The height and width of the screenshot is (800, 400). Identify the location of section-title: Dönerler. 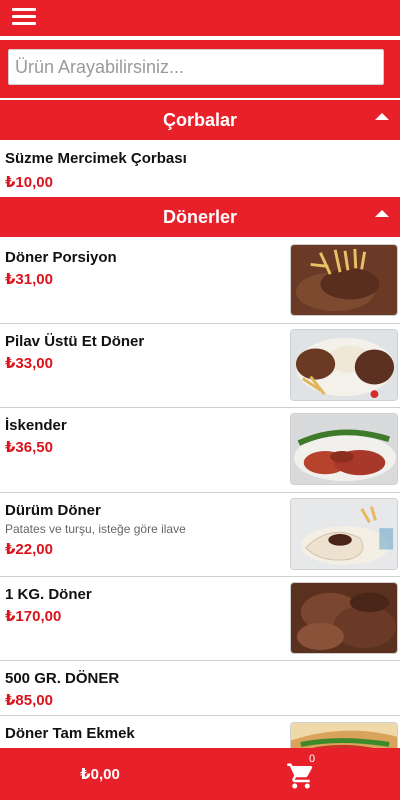
(200, 216).